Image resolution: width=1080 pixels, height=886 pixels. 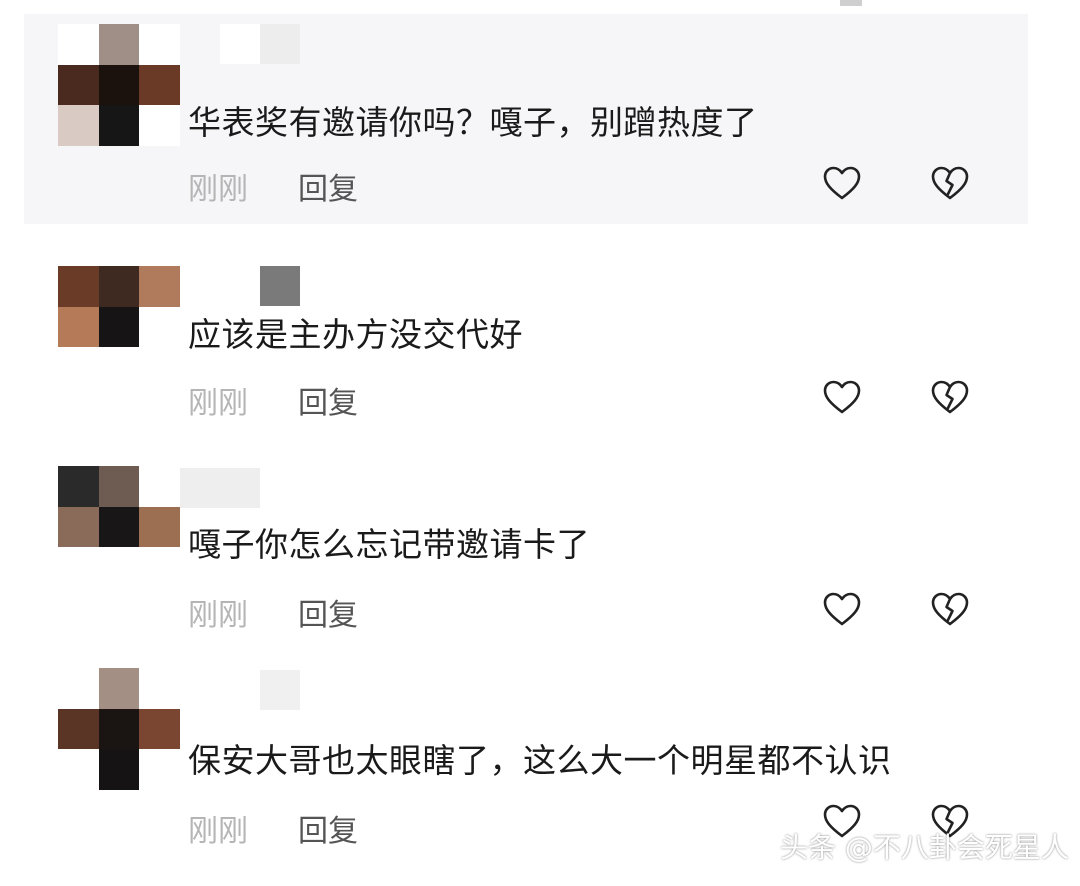 I want to click on comment-text: 华表奖有邀请你吗？嘎子，别蹭热度了, so click(x=473, y=122).